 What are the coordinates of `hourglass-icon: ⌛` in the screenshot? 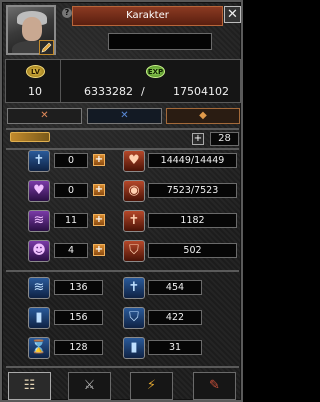 It's located at (39, 348).